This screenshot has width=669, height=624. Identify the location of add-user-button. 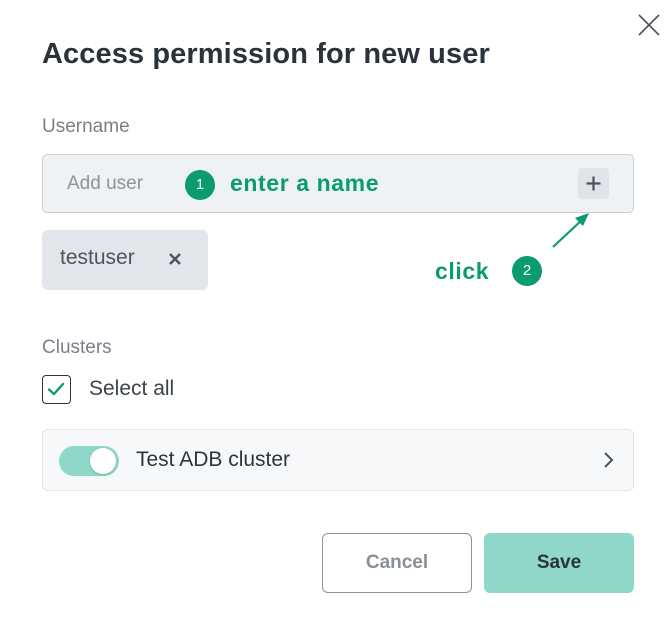
(593, 183).